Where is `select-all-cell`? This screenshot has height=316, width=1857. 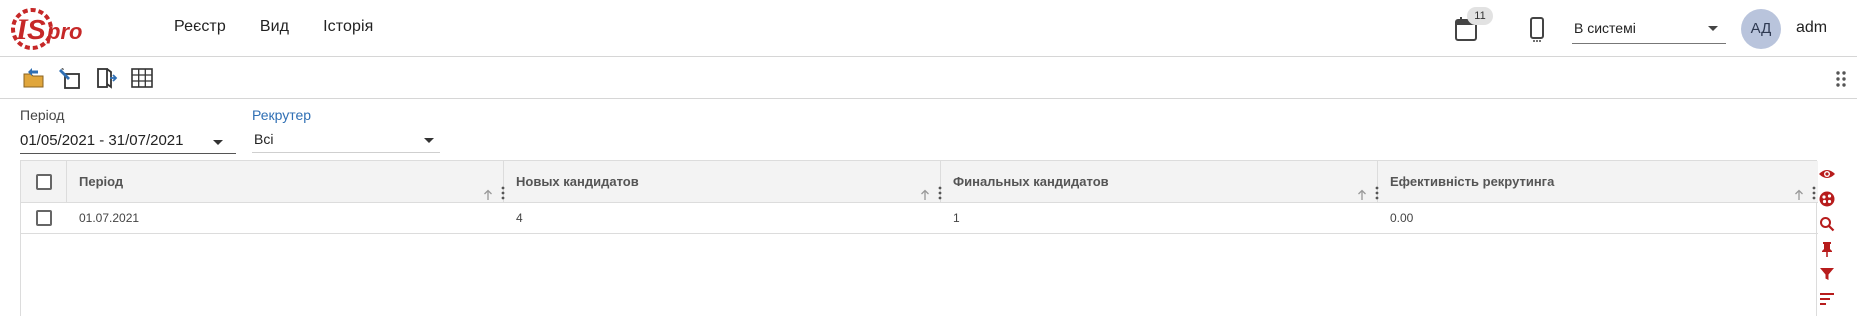
select-all-cell is located at coordinates (44, 182).